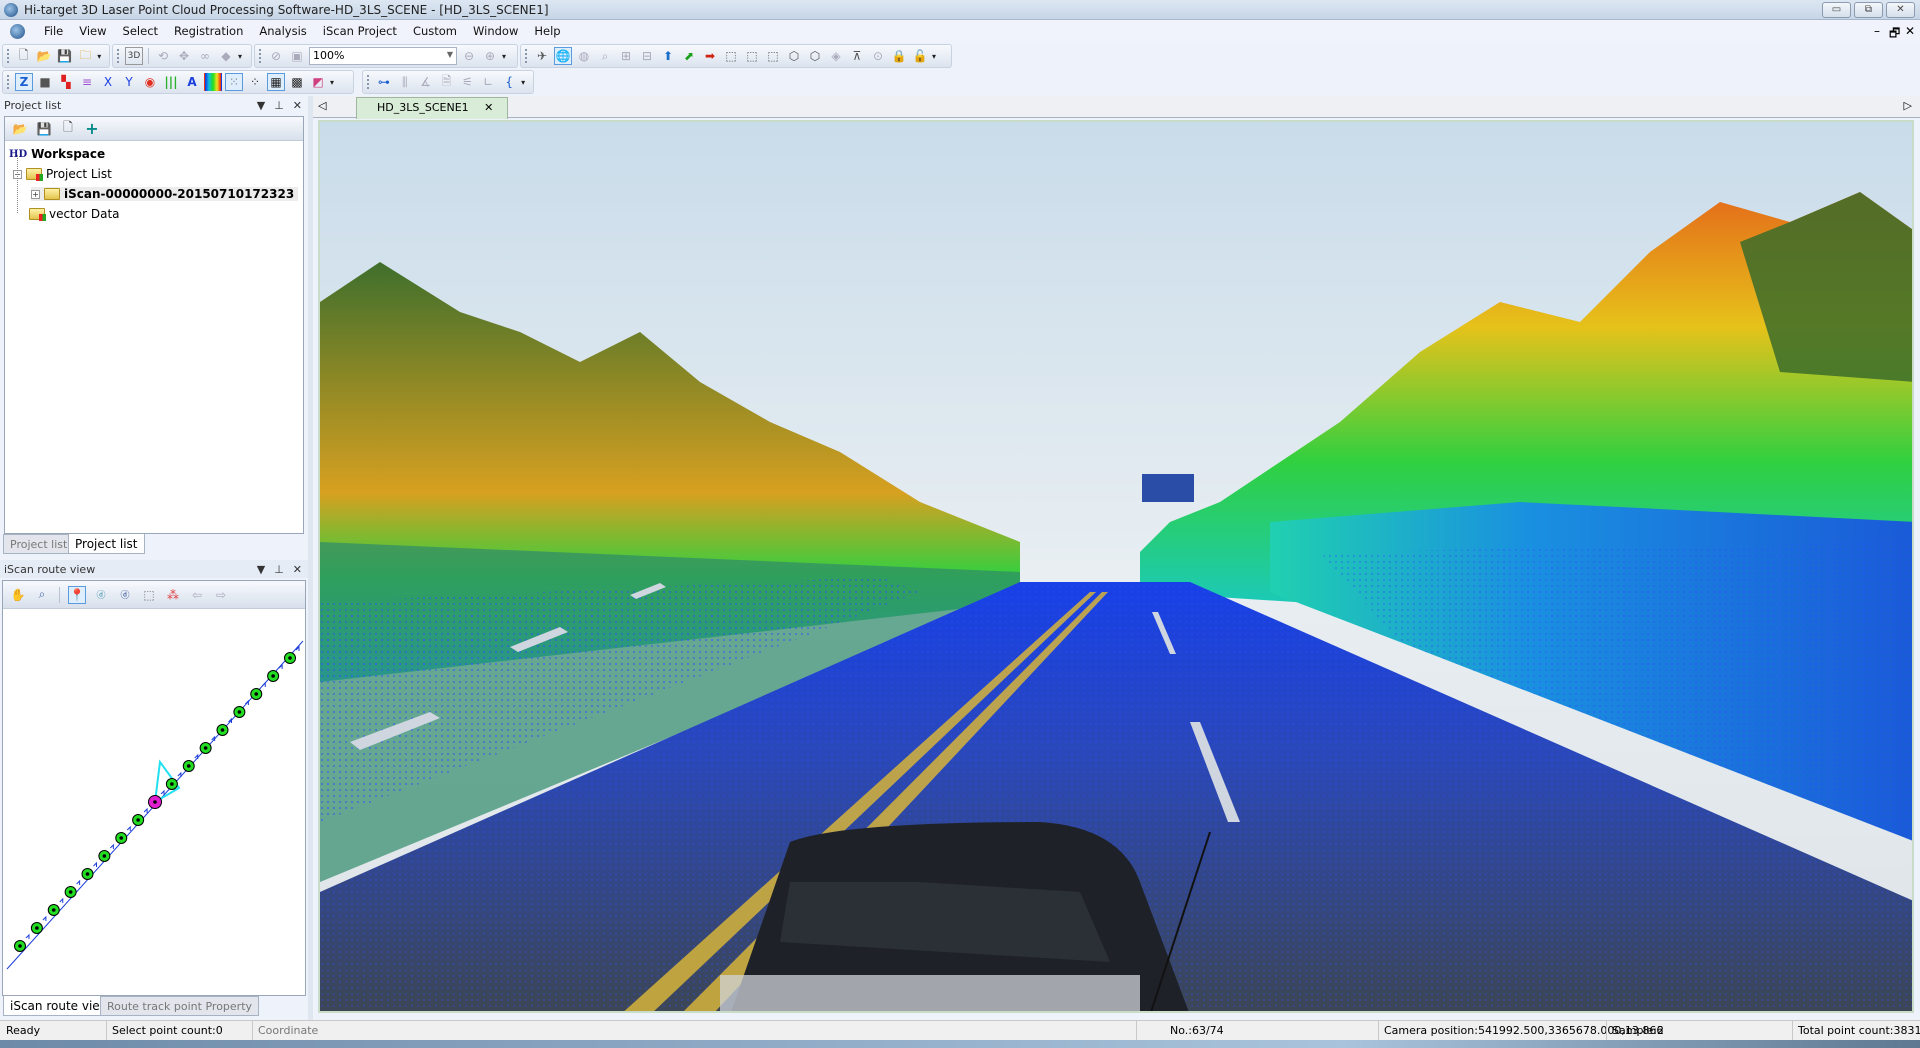 This screenshot has width=1920, height=1048. What do you see at coordinates (20, 129) in the screenshot?
I see `open-icon: 📂` at bounding box center [20, 129].